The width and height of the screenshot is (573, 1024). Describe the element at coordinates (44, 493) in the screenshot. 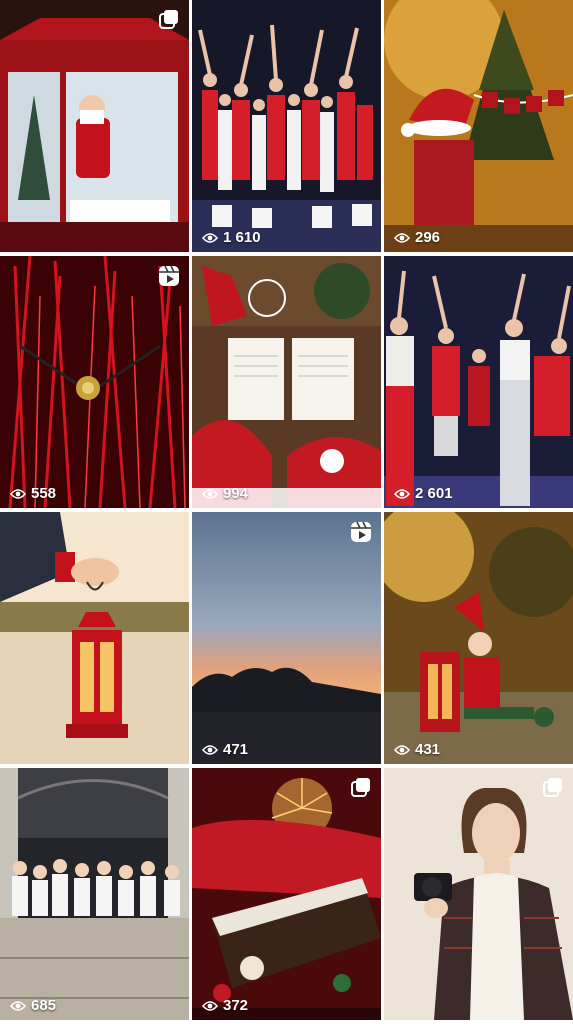

I see `view-count-label: 558` at that location.